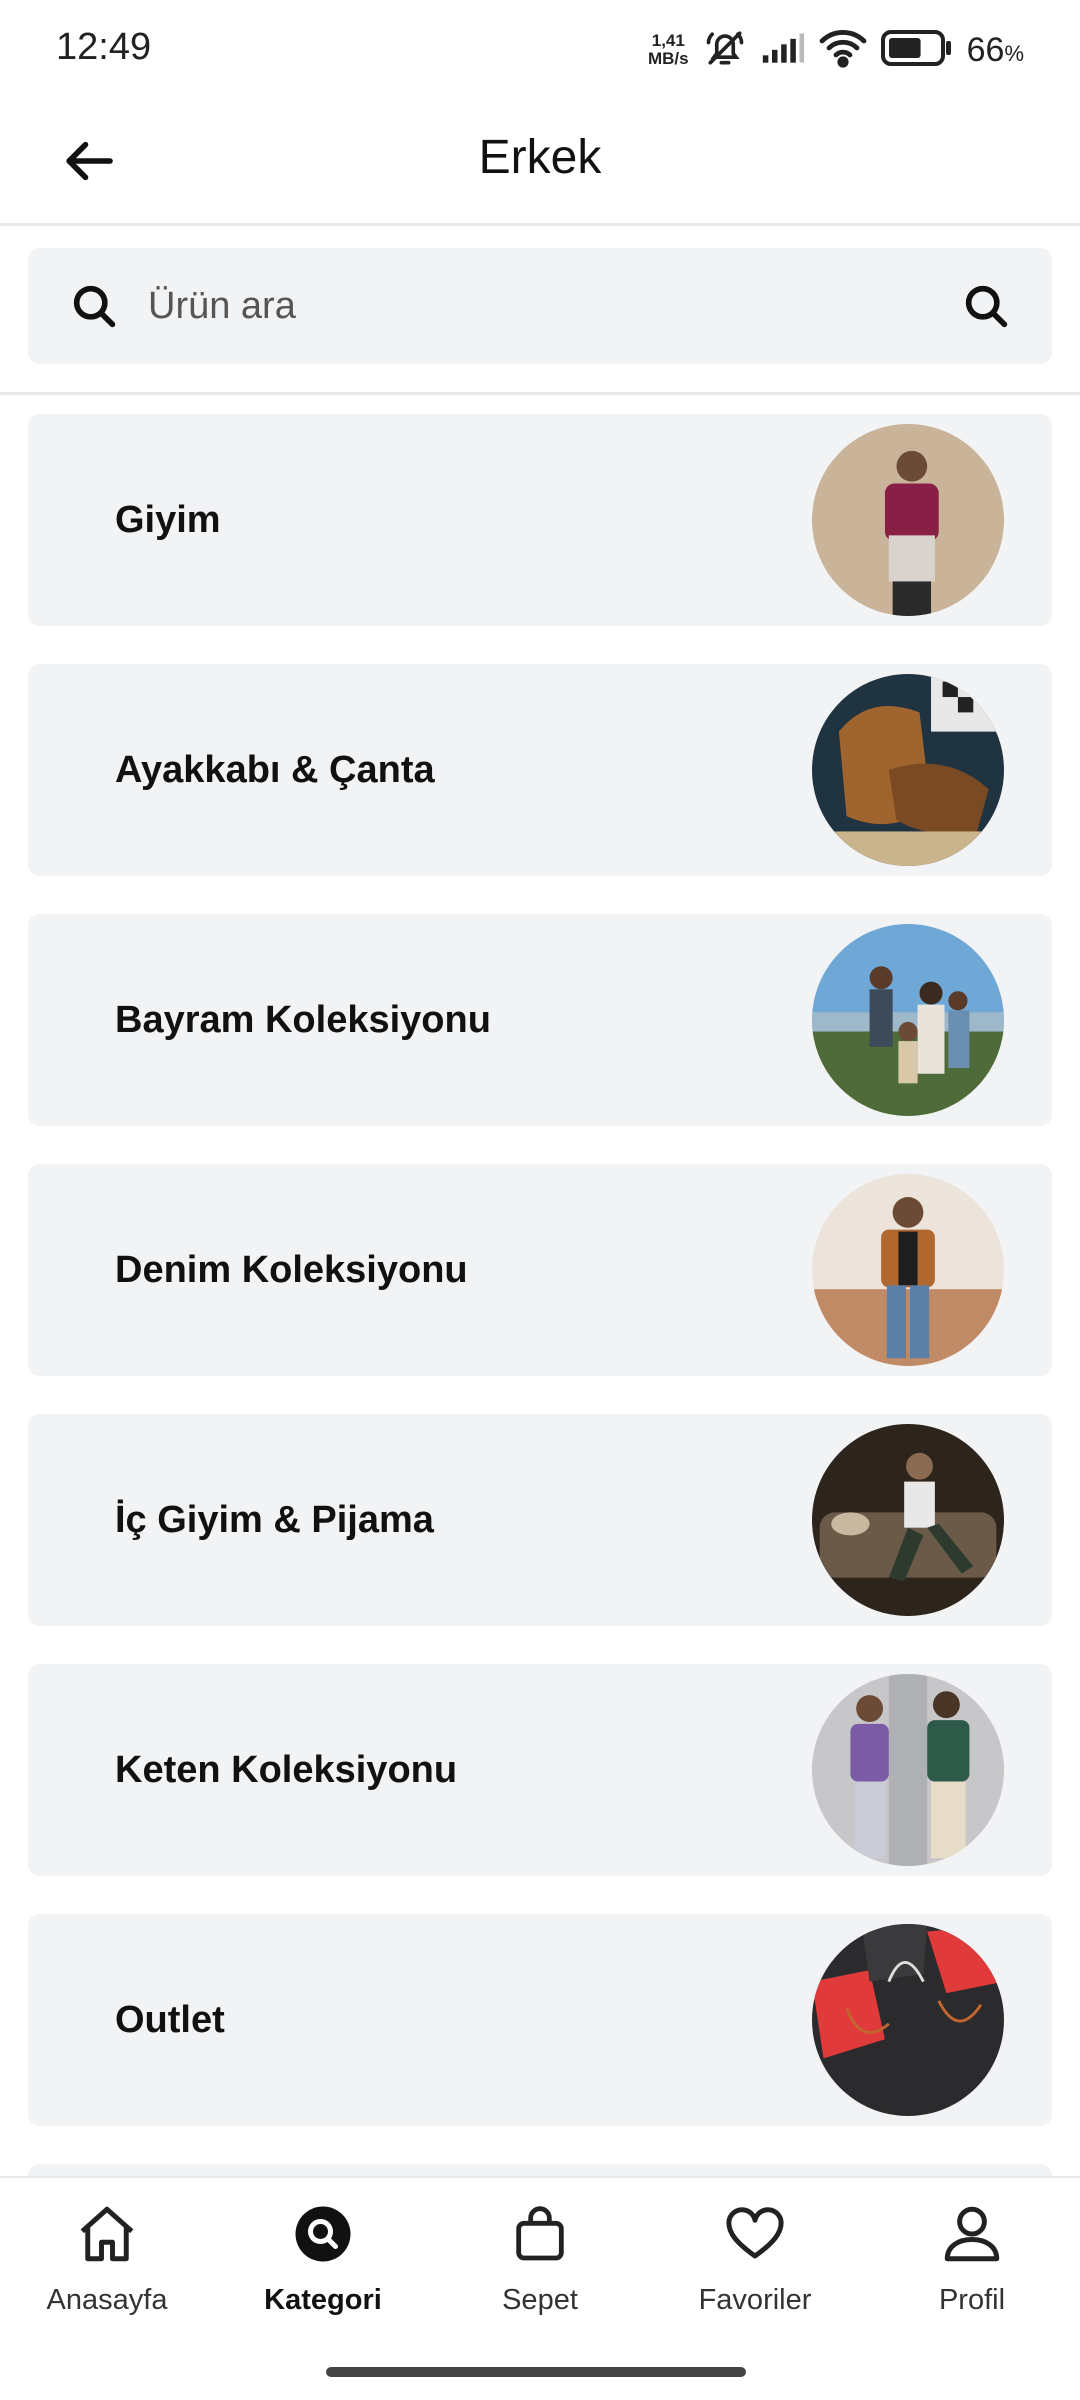 The width and height of the screenshot is (1080, 2400). I want to click on shopping-bag-icon, so click(540, 2234).